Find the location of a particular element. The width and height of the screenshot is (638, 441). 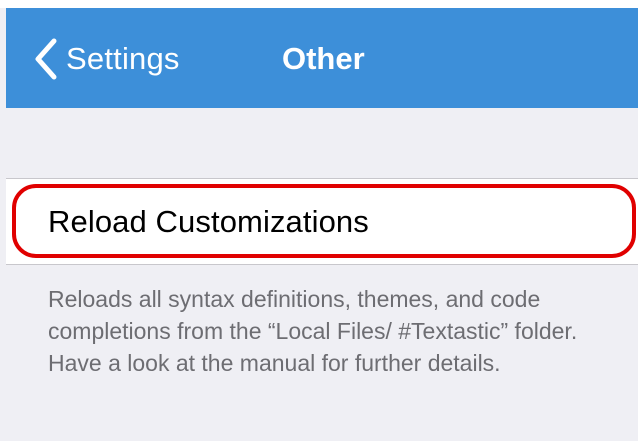

back-button: Settings is located at coordinates (106, 59).